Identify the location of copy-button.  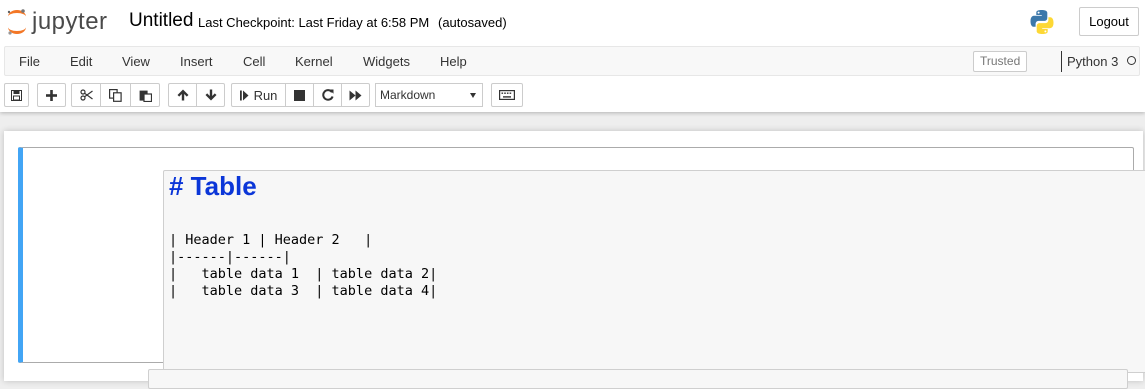
(115, 95).